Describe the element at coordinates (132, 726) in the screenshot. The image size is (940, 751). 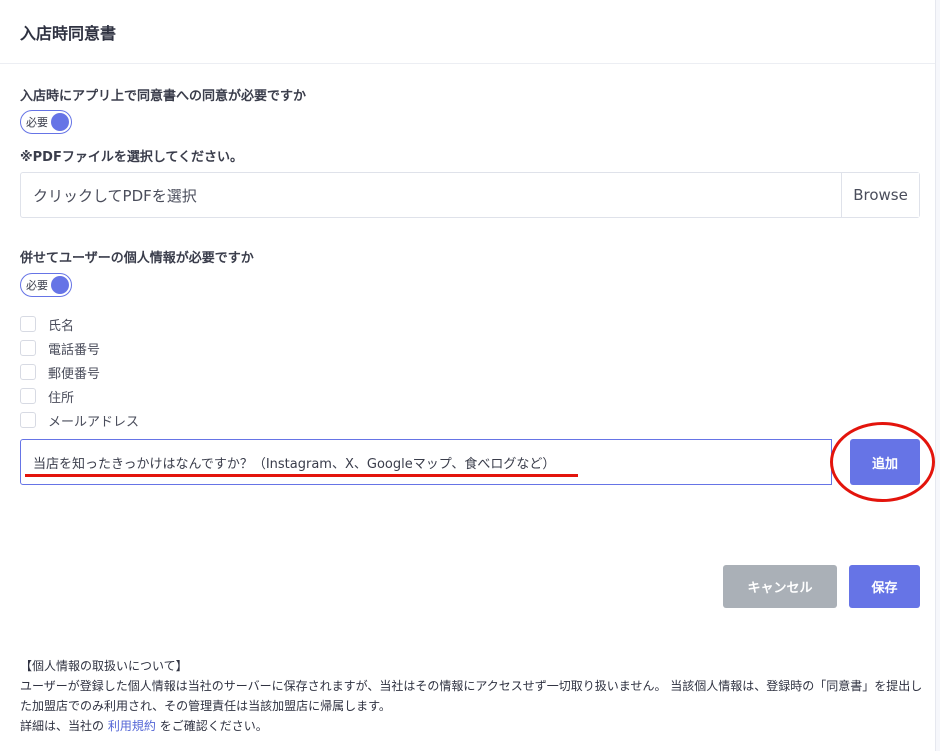
I see `terms-link: 利用規約` at that location.